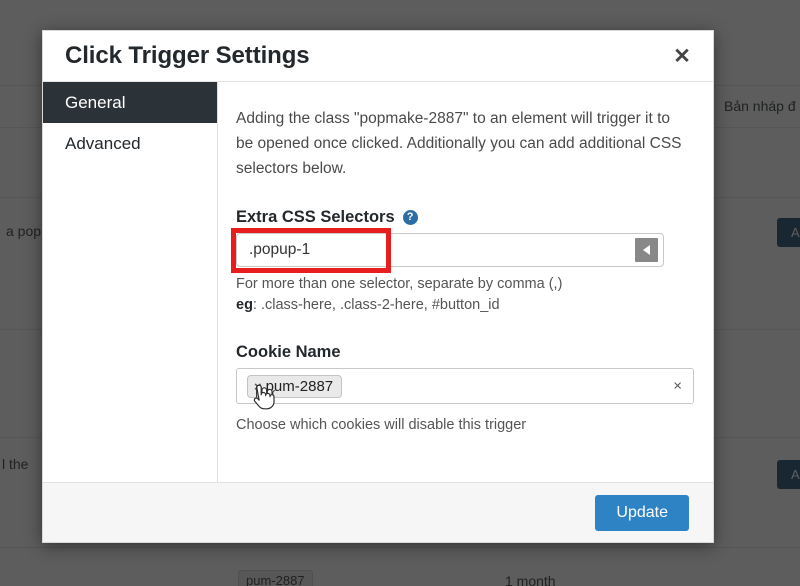 The width and height of the screenshot is (800, 586). I want to click on cookie-tag-label: pum-2887, so click(299, 386).